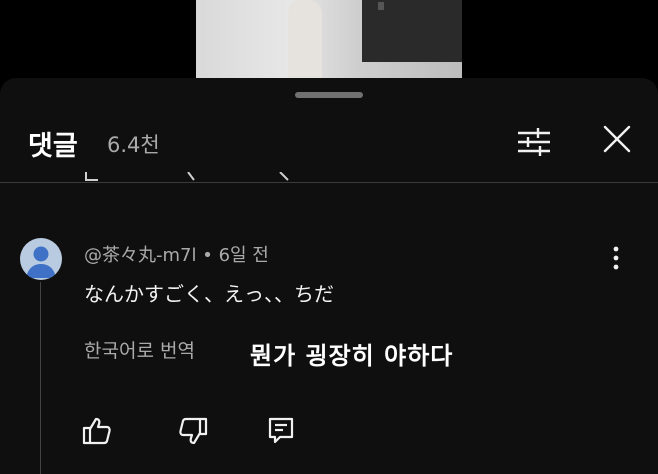 The width and height of the screenshot is (658, 474). I want to click on translate-link: 한국어로 번역, so click(139, 349).